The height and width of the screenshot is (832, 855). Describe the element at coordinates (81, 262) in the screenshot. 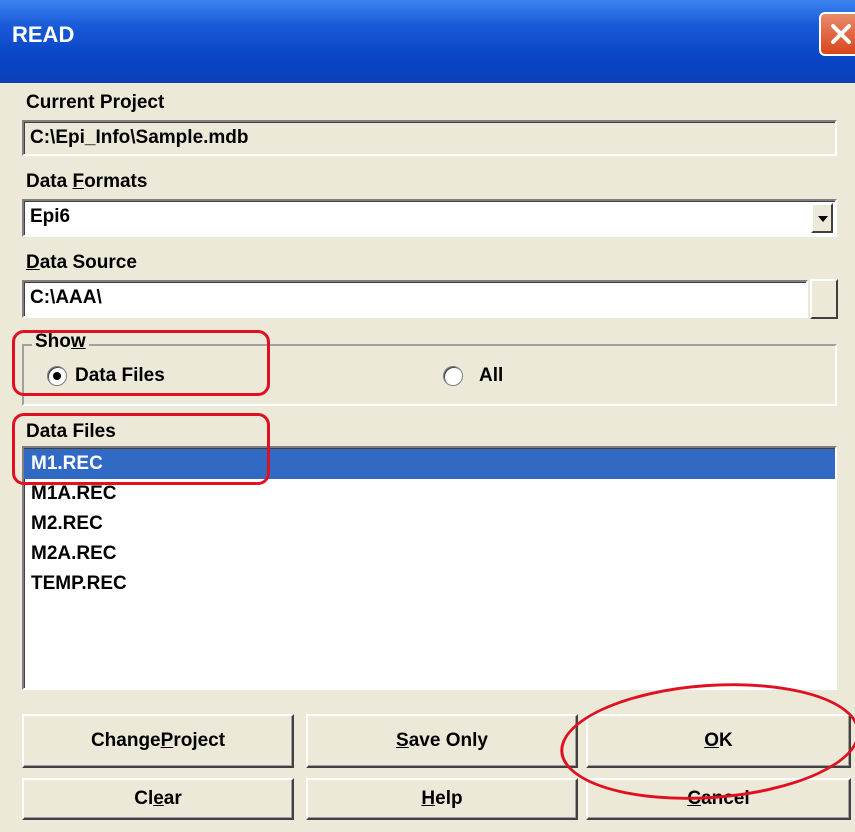

I see `data-source-label: Data Source` at that location.